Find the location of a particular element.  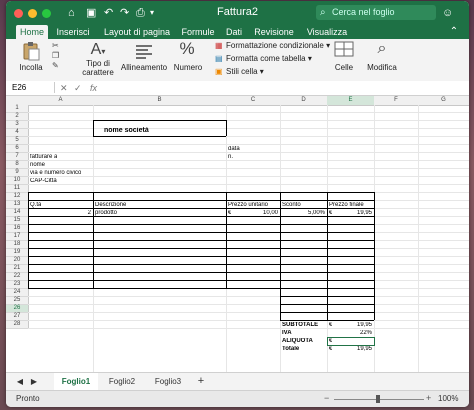

header-discount-cell: Sconto is located at coordinates (291, 205).